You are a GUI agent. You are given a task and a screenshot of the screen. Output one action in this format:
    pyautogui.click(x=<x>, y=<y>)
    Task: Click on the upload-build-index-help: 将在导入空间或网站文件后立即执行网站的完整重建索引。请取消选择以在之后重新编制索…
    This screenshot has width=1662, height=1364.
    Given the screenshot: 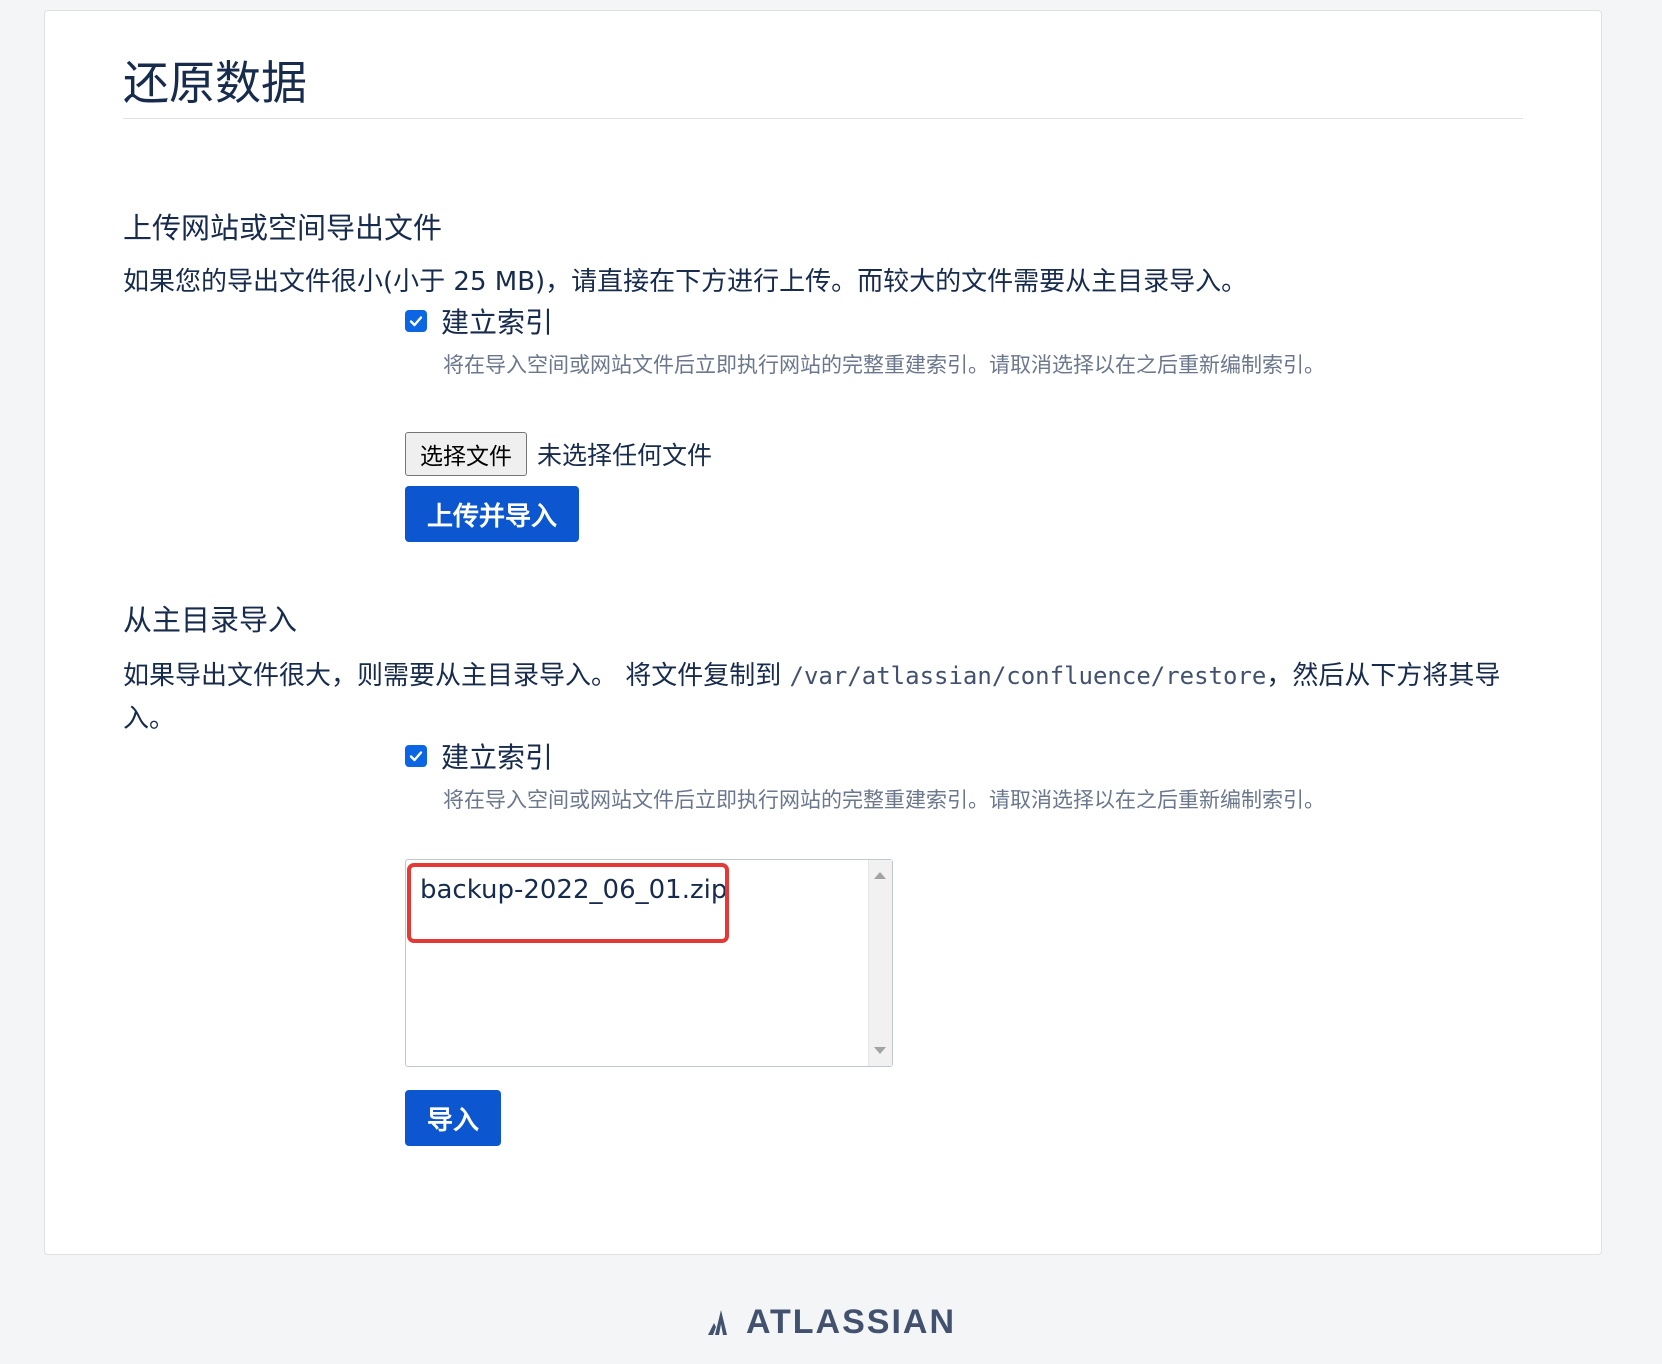 What is the action you would take?
    pyautogui.click(x=884, y=365)
    